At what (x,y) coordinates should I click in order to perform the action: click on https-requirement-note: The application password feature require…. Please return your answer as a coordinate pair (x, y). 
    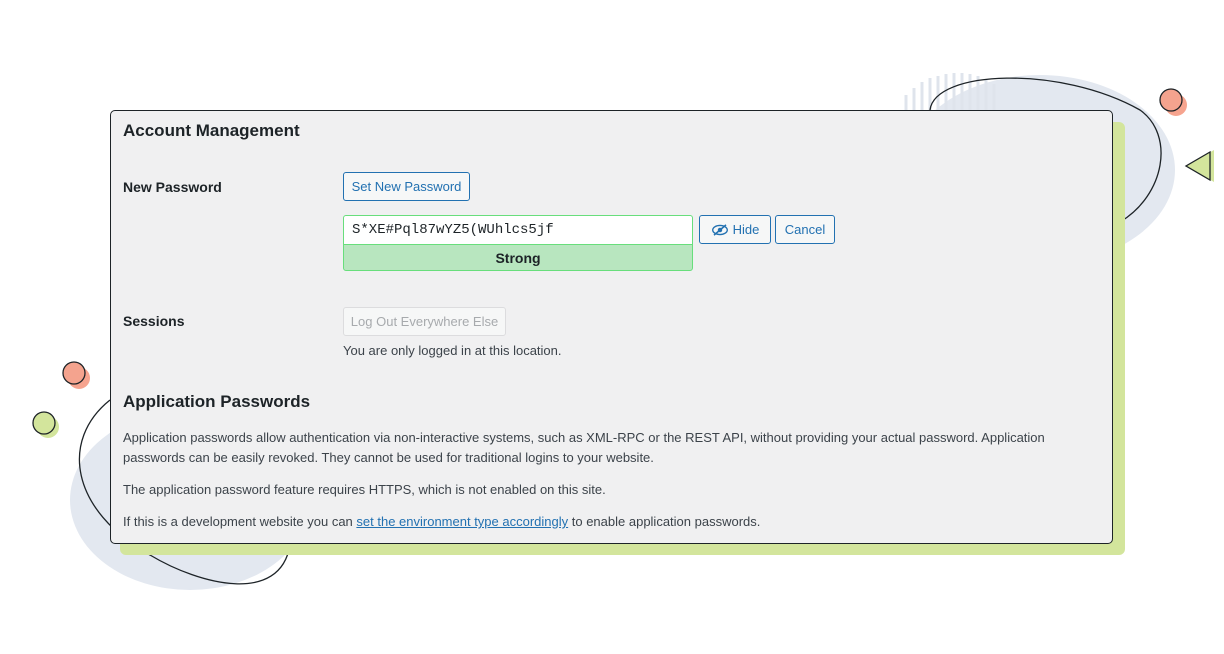
    Looking at the image, I should click on (364, 489).